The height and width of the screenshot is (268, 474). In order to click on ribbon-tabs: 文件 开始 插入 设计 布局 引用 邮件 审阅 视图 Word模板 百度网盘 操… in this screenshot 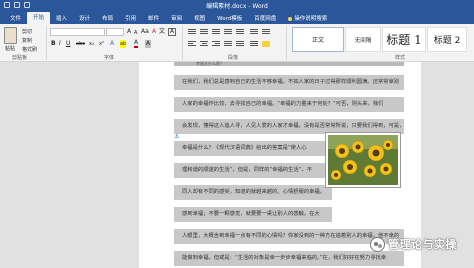, I will do `click(237, 18)`.